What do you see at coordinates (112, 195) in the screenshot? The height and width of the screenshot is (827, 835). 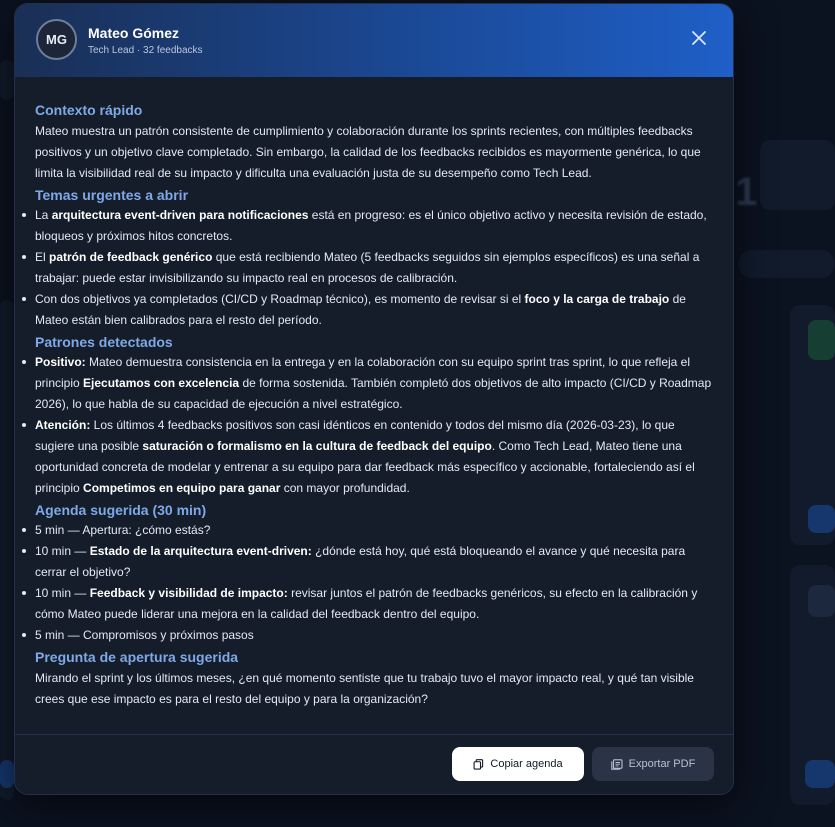 I see `section-title-temas: Temas urgentes a abrir` at bounding box center [112, 195].